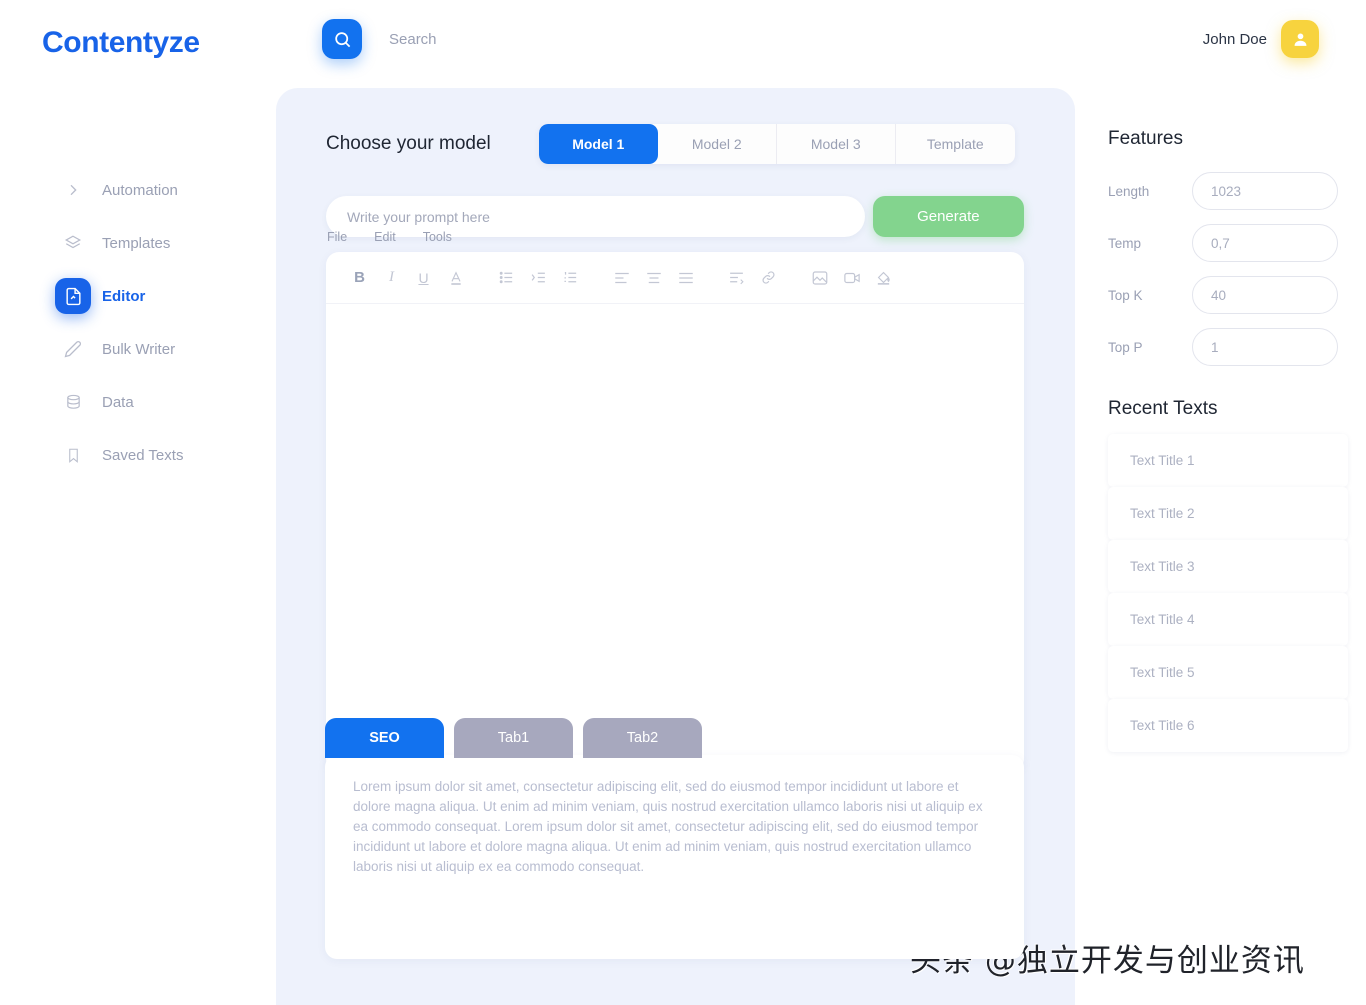 This screenshot has height=1005, width=1366. Describe the element at coordinates (883, 277) in the screenshot. I see `fill-color-icon` at that location.